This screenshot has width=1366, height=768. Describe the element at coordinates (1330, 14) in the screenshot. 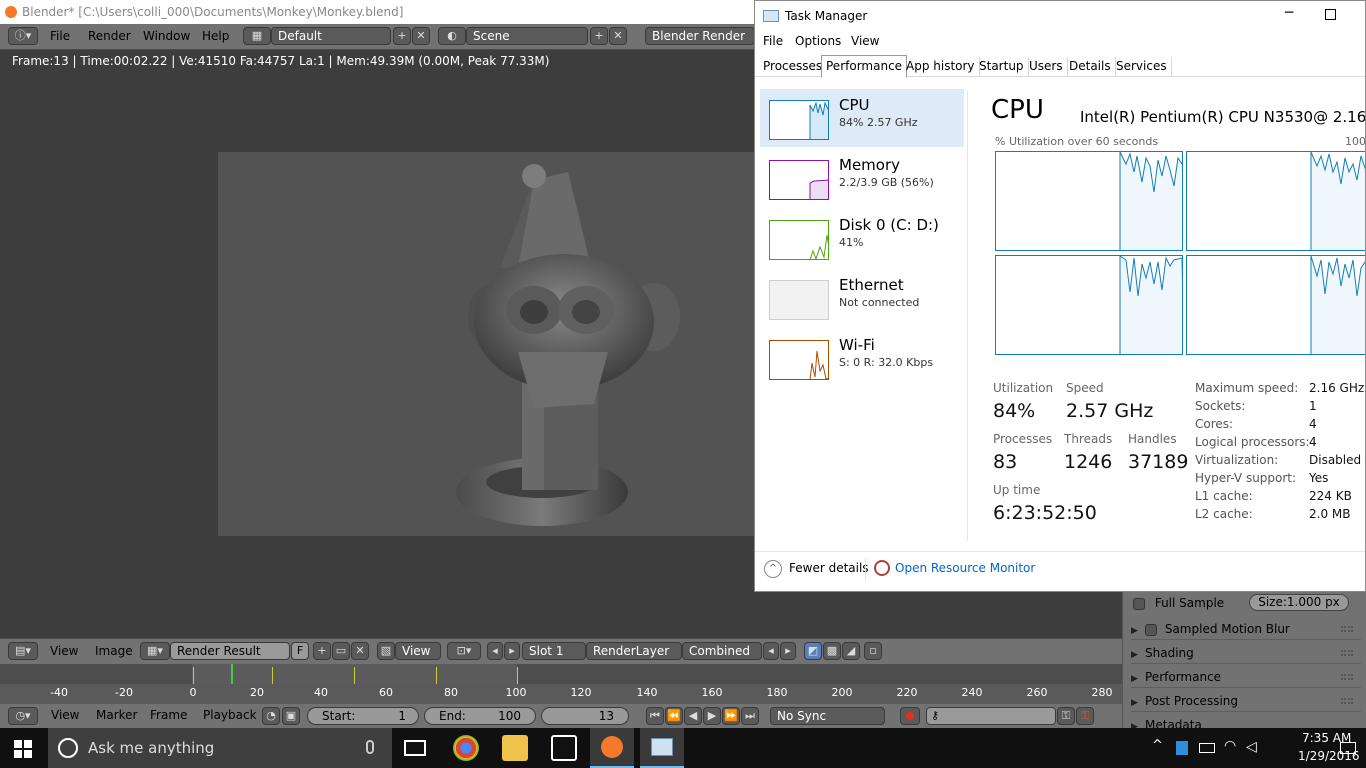

I see `maximize-icon` at that location.